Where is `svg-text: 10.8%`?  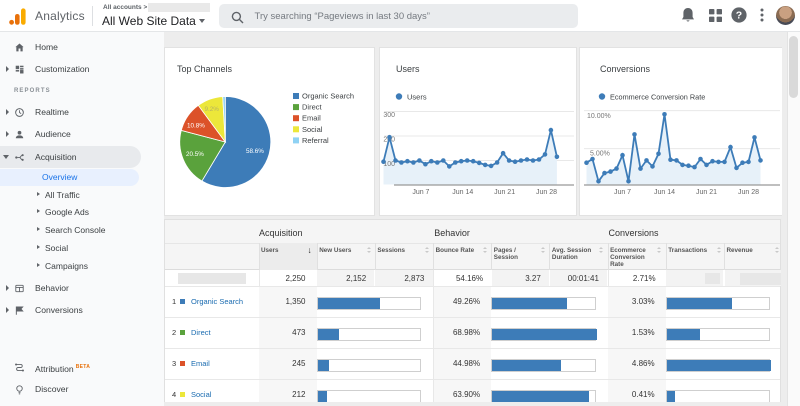 svg-text: 10.8% is located at coordinates (196, 126).